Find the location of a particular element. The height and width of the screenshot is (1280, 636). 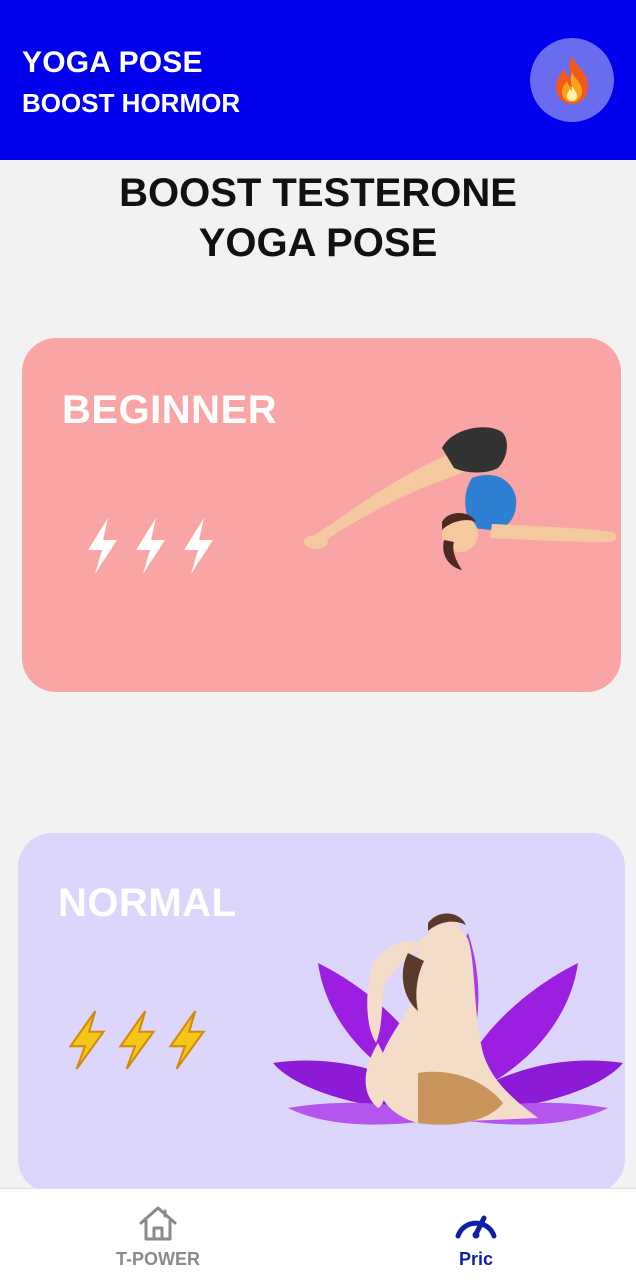

app-title: YOGA POSE is located at coordinates (112, 62).